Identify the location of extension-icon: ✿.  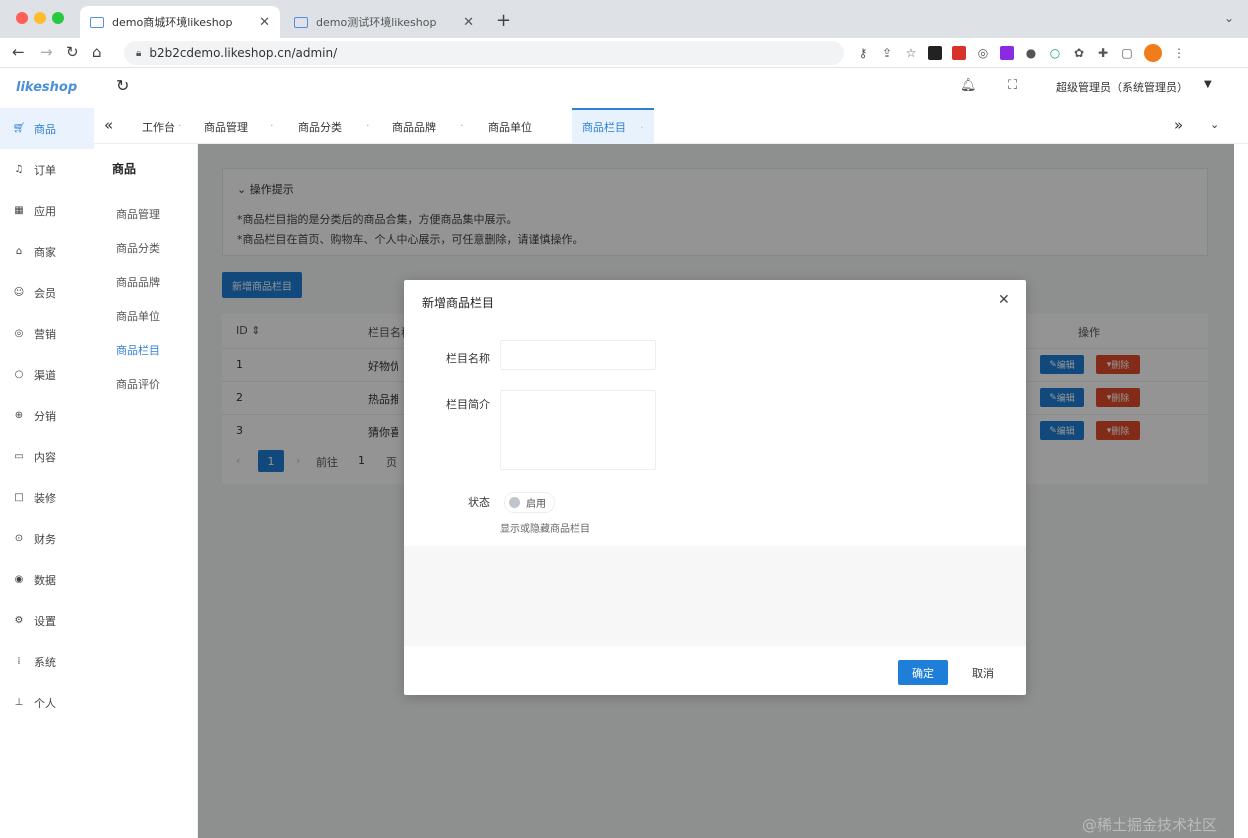
(1079, 53).